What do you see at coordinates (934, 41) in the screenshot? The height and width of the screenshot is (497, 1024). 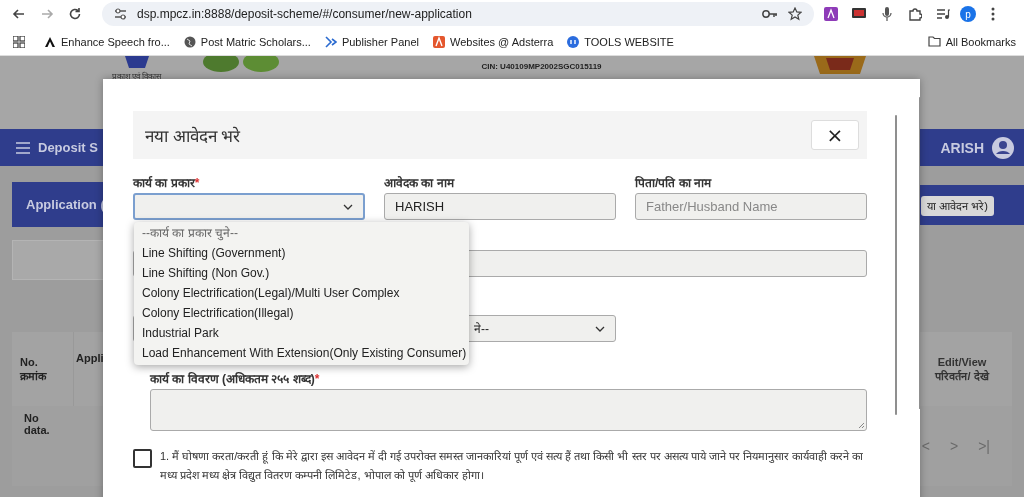 I see `folder-icon` at bounding box center [934, 41].